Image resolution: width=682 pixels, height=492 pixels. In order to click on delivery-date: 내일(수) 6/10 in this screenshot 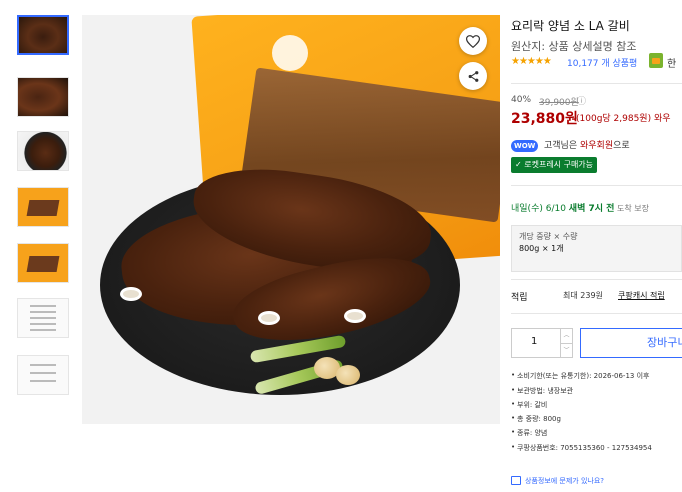, I will do `click(540, 209)`.